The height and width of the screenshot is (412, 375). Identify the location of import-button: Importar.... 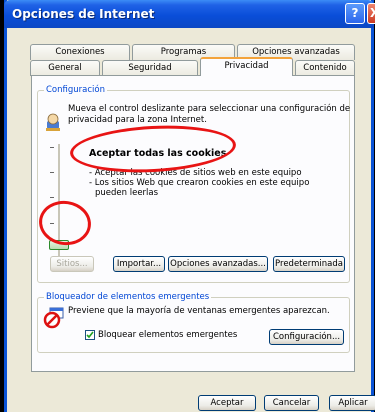
(139, 264).